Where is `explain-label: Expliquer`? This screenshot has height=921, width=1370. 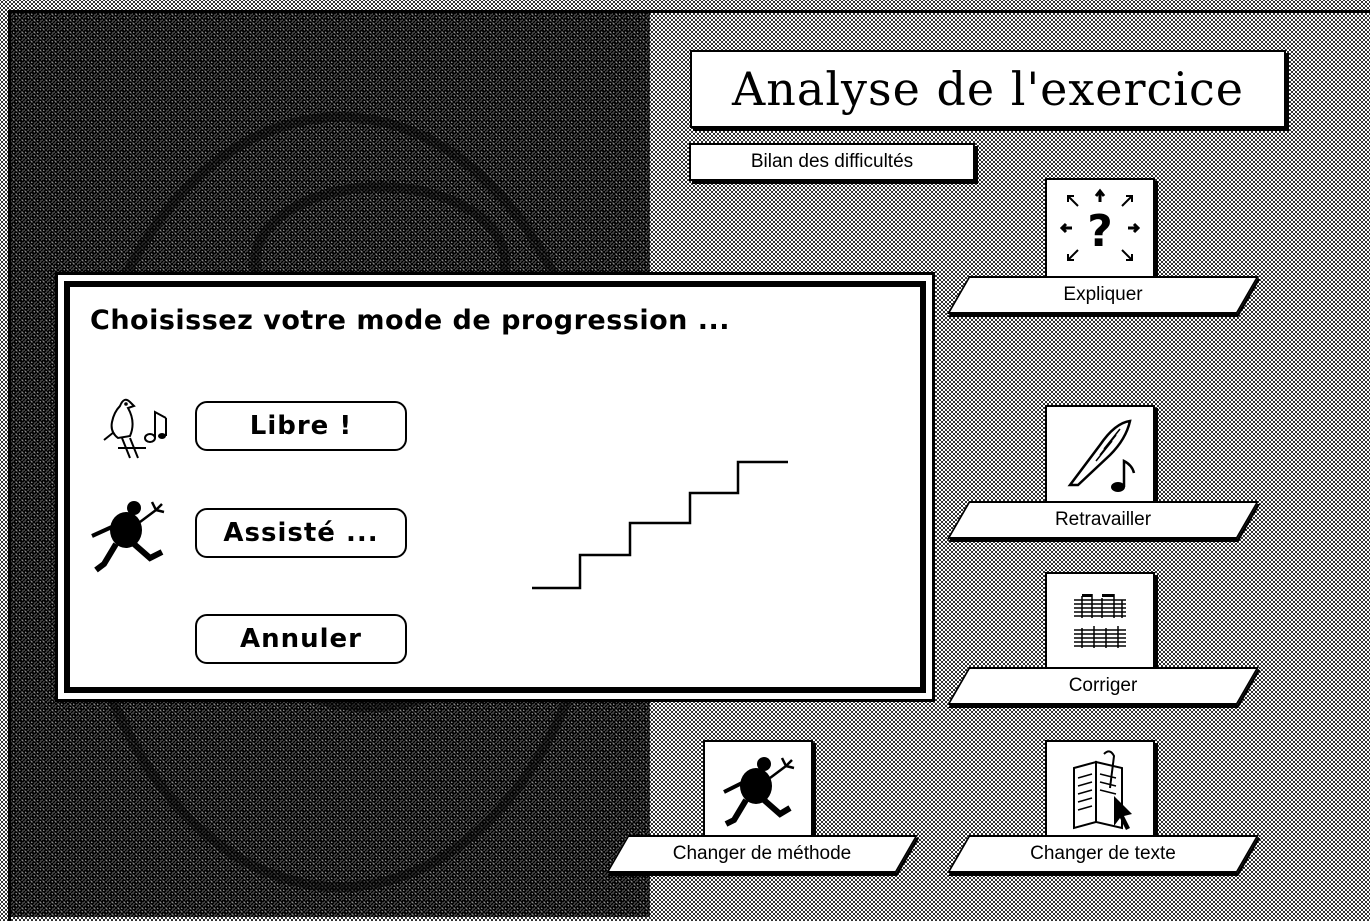 explain-label: Expliquer is located at coordinates (1103, 294).